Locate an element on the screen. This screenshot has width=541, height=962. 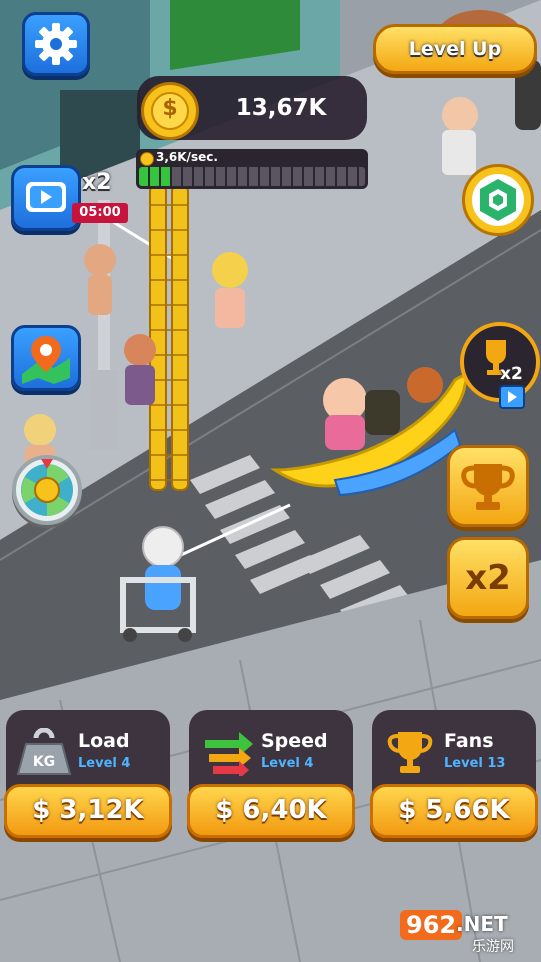
wheel-icon is located at coordinates (47, 487).